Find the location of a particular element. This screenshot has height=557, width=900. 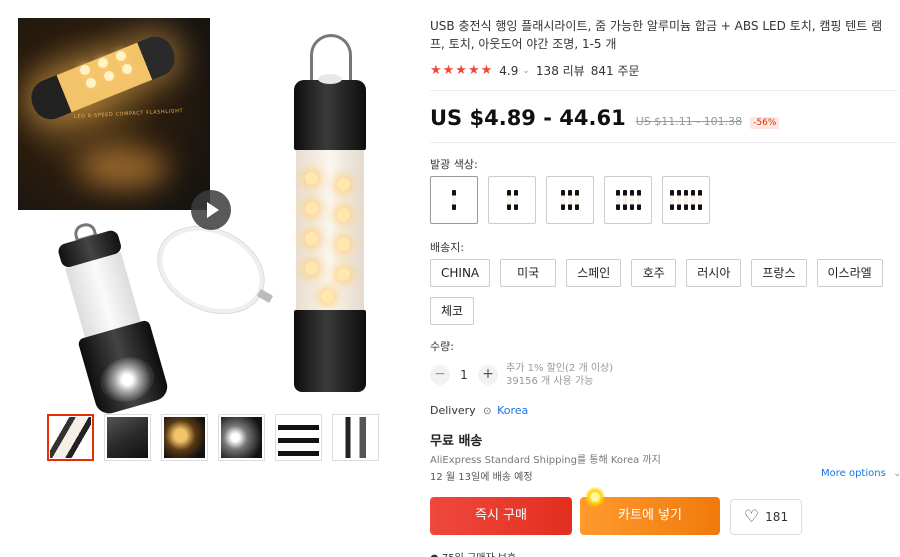

current-price: US $4.89 - 44.61 is located at coordinates (528, 118).